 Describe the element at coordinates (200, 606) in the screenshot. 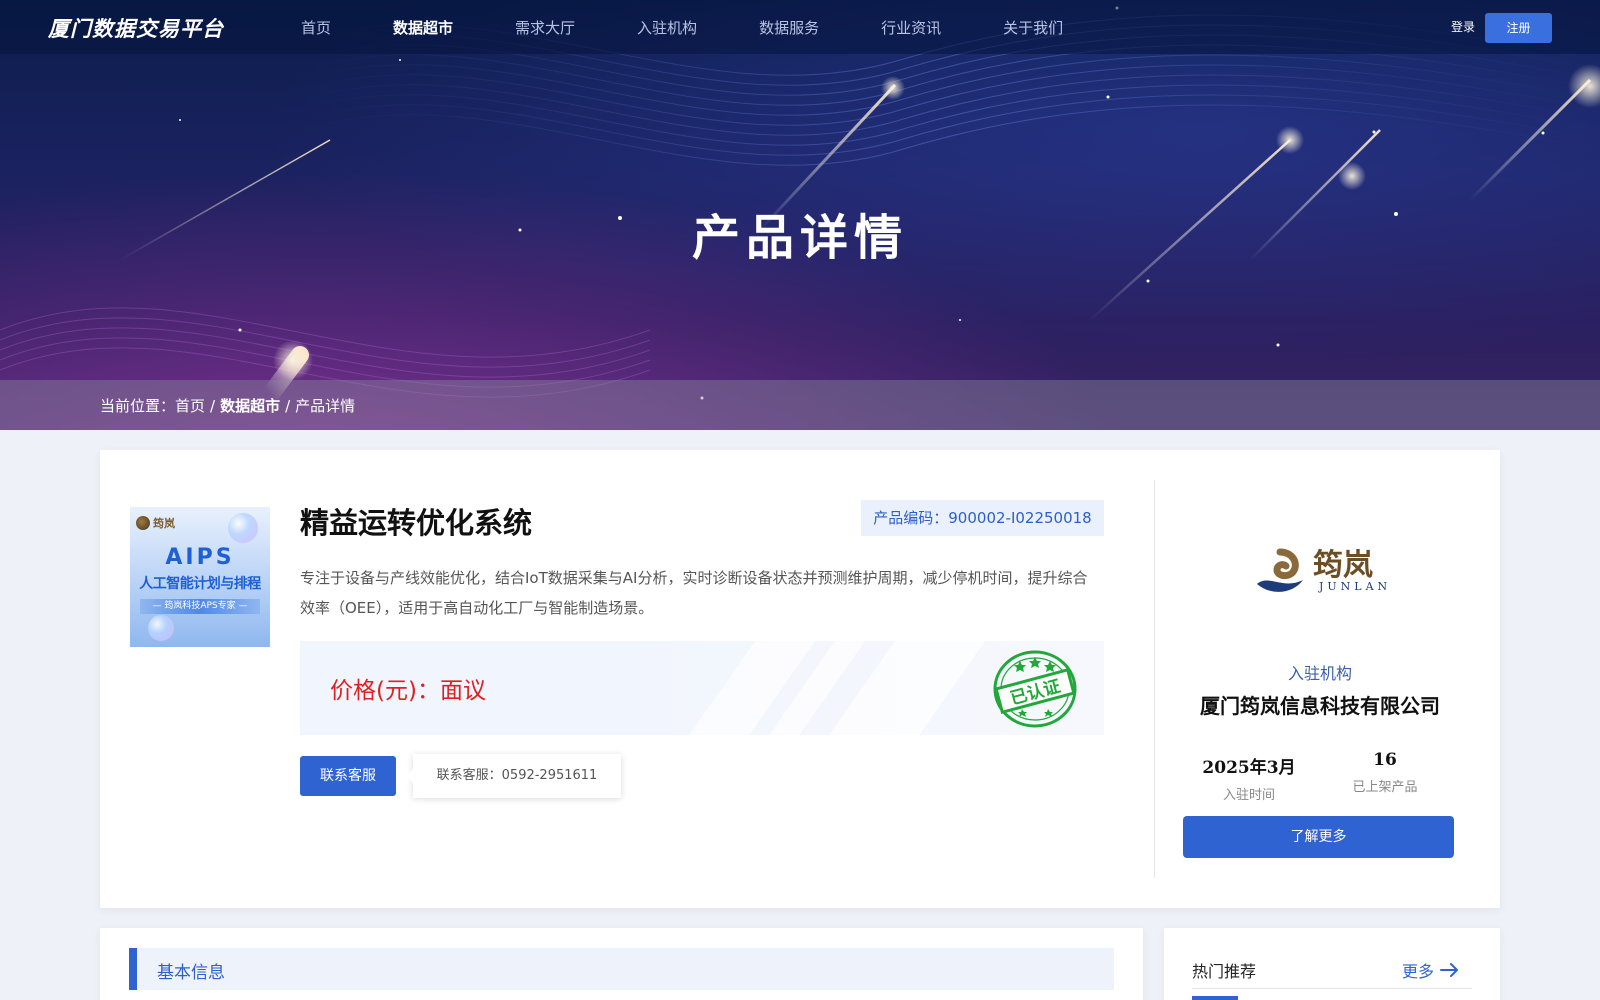

I see `product-thumbnail-tag: — 筠岚科技APS专家 —` at that location.